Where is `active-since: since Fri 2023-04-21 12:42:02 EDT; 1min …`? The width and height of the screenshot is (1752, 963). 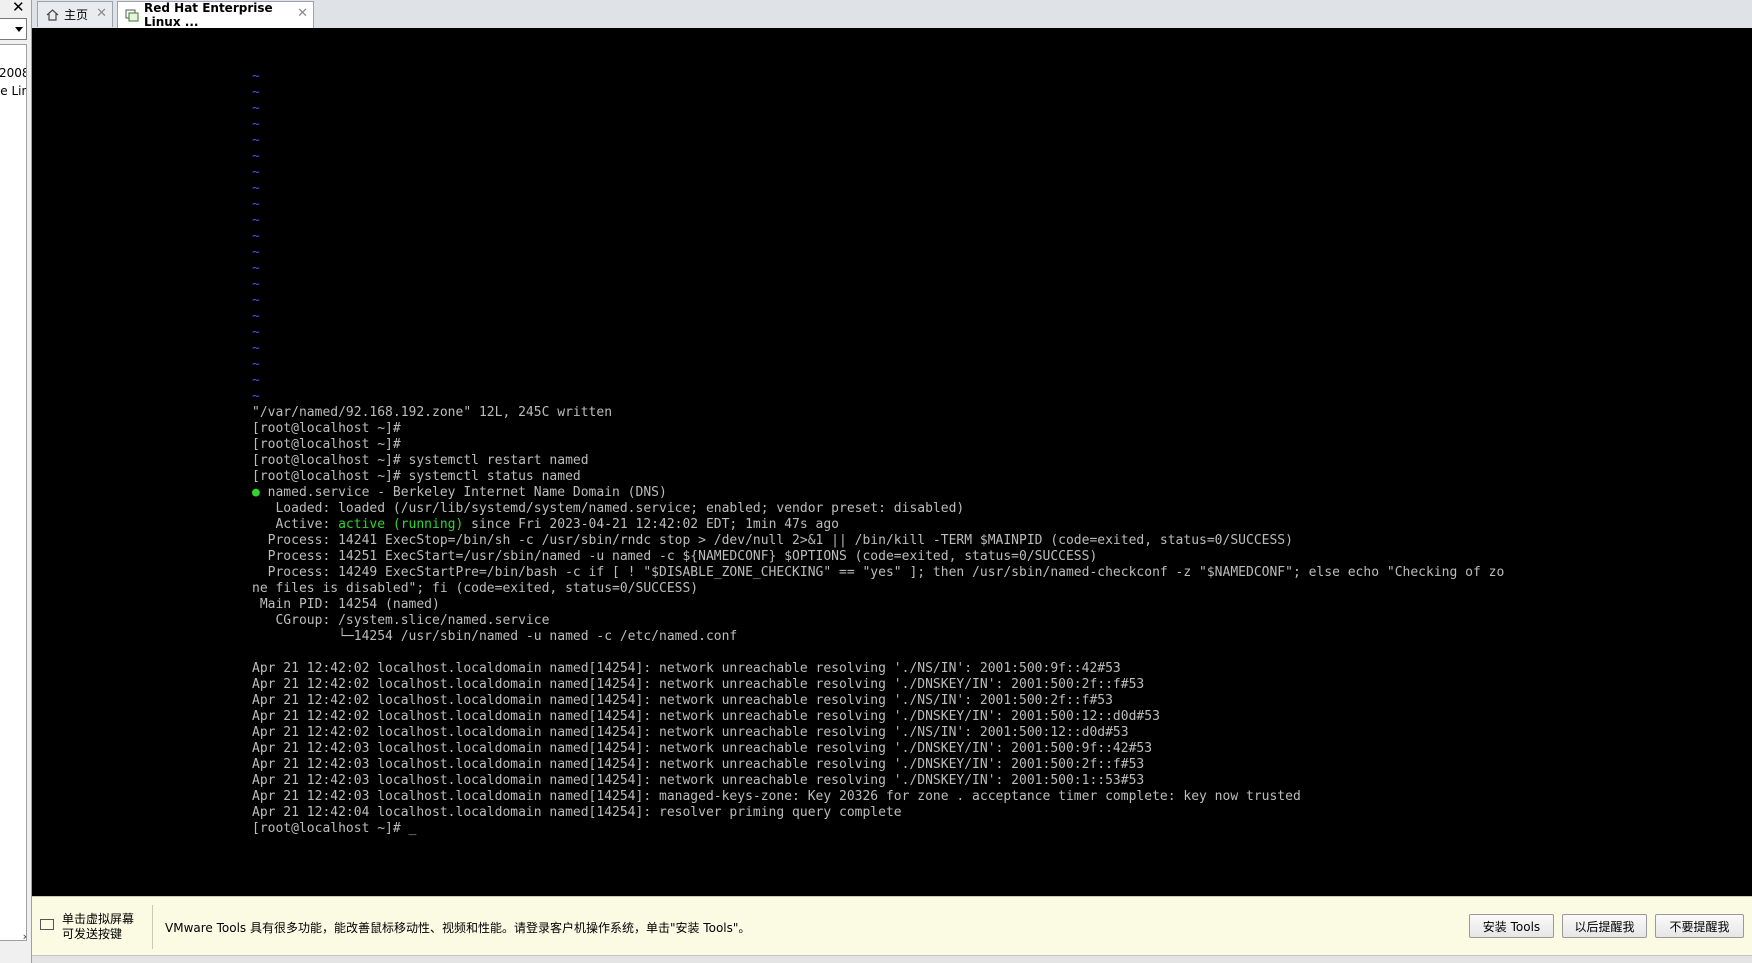
active-since: since Fri 2023-04-21 12:42:02 EDT; 1min … is located at coordinates (651, 524).